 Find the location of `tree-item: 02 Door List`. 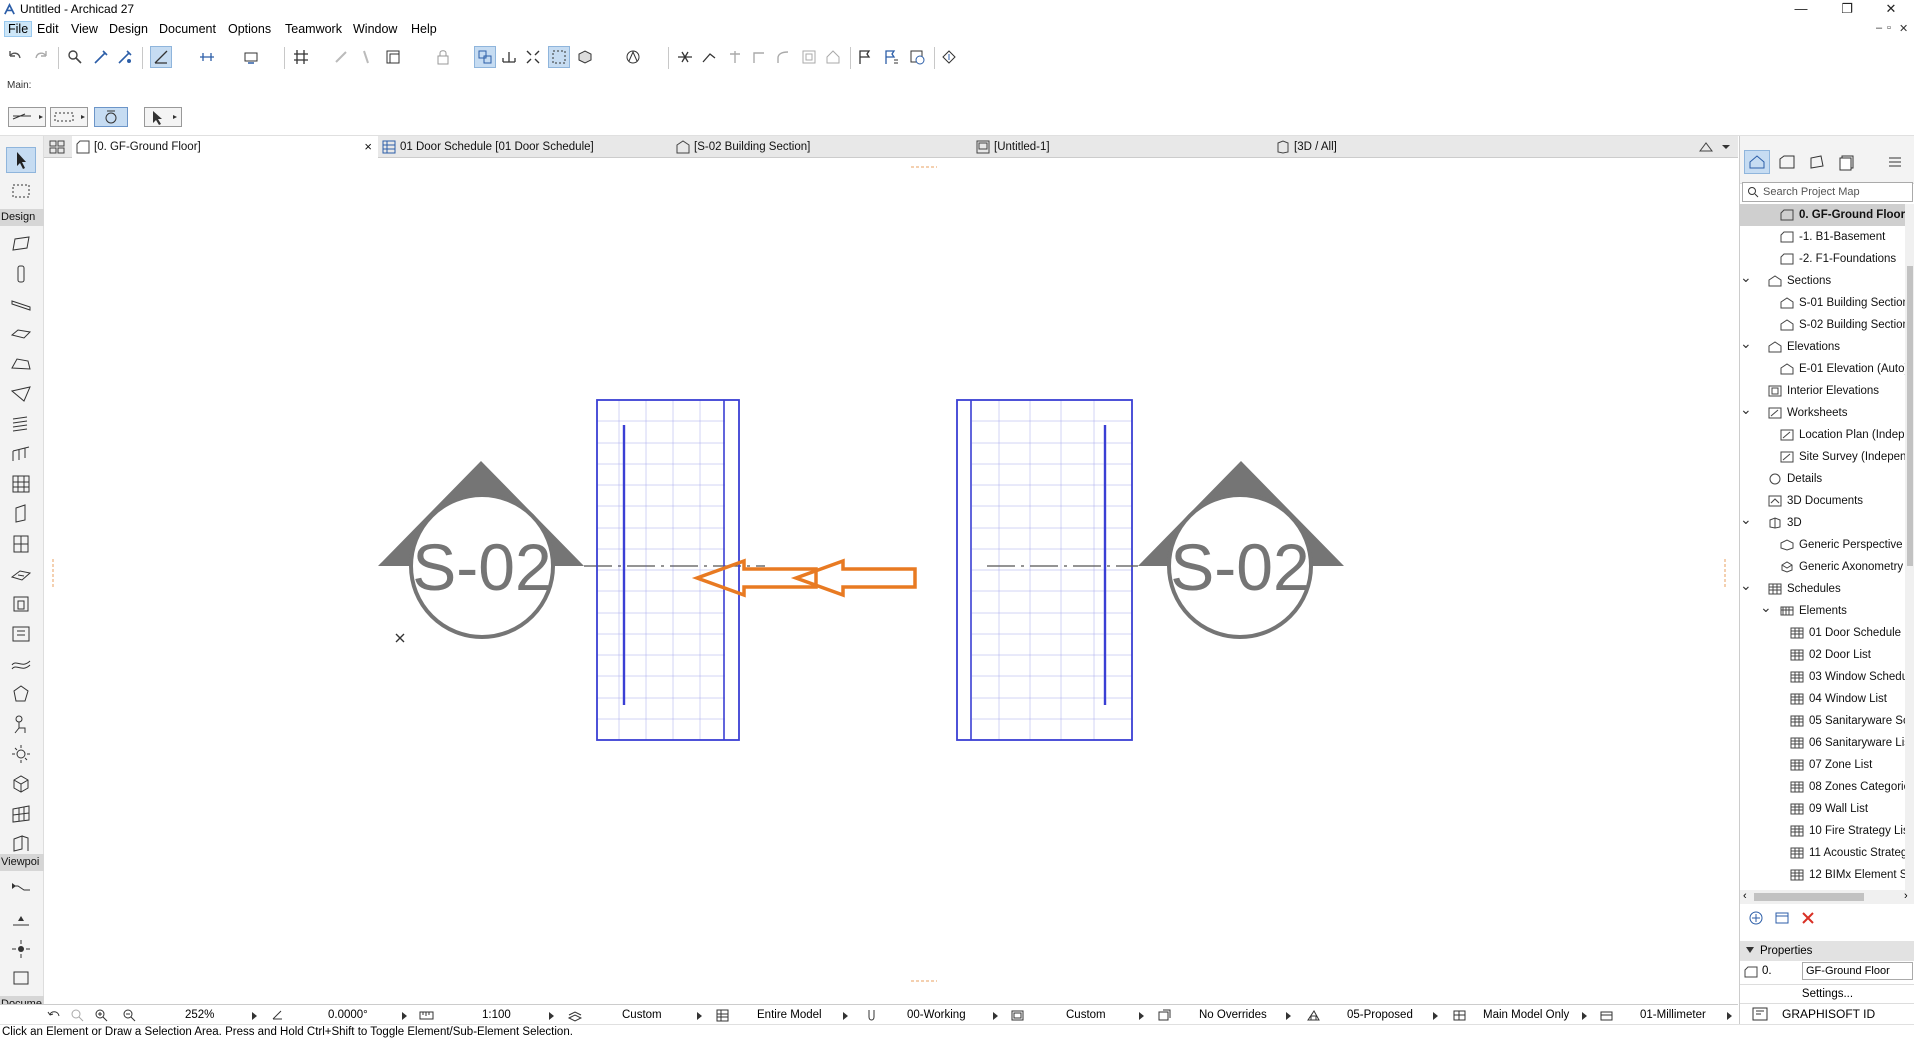

tree-item: 02 Door List is located at coordinates (1822, 655).